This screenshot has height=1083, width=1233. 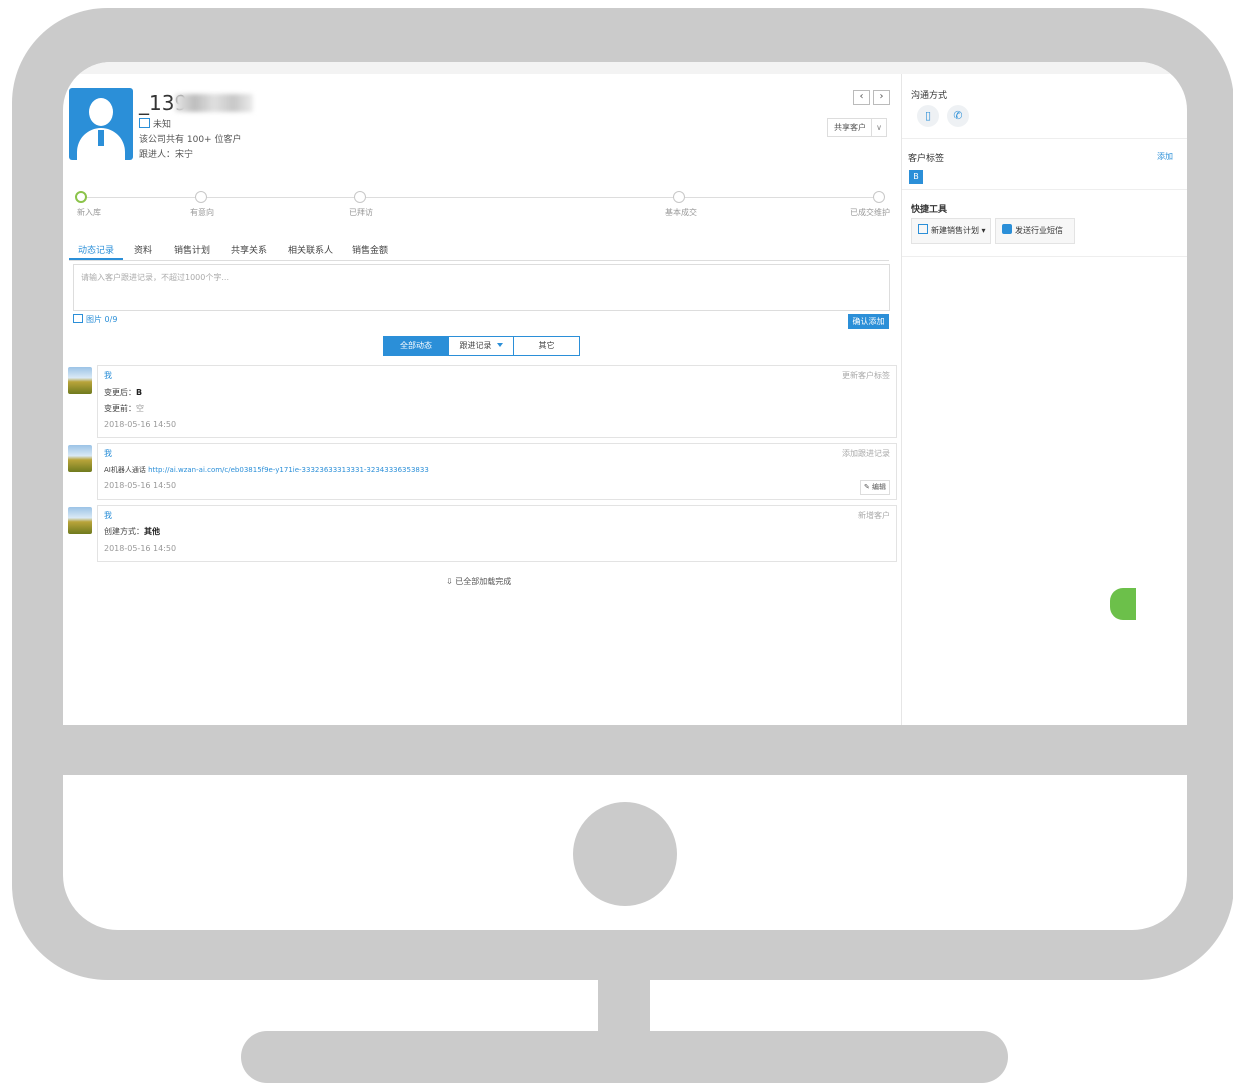 I want to click on customer-tags-title: 客户标签, so click(x=926, y=159).